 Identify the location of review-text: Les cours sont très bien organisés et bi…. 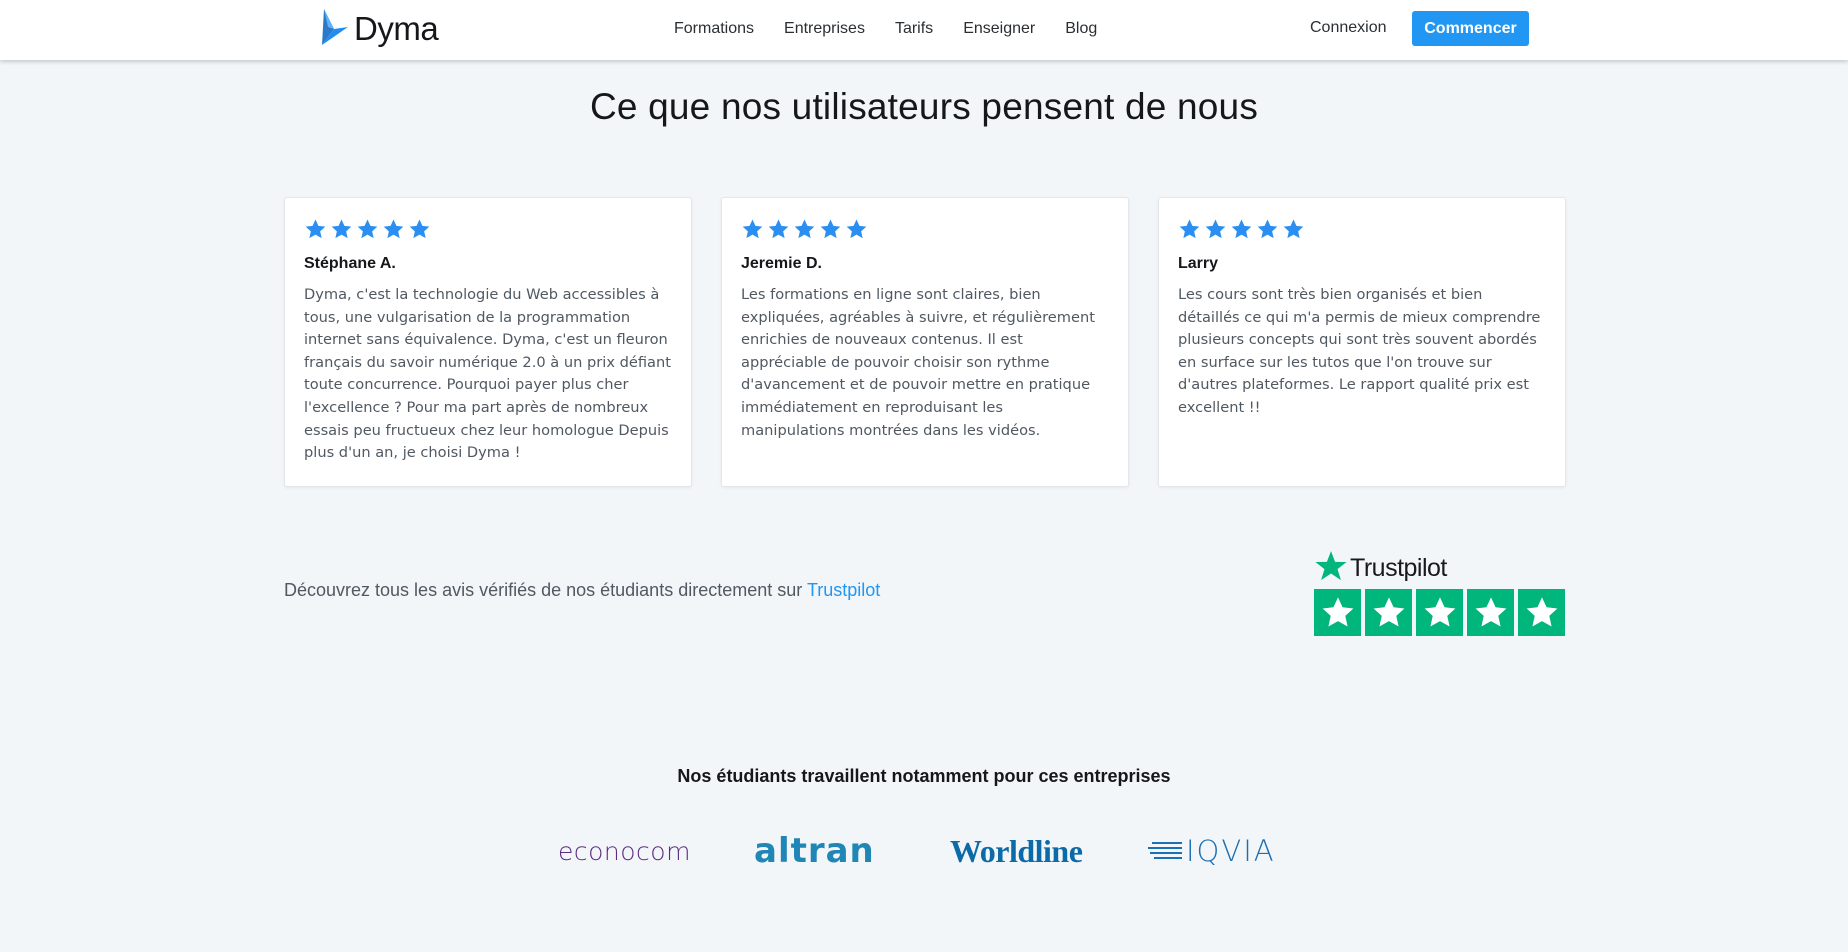
(1359, 351).